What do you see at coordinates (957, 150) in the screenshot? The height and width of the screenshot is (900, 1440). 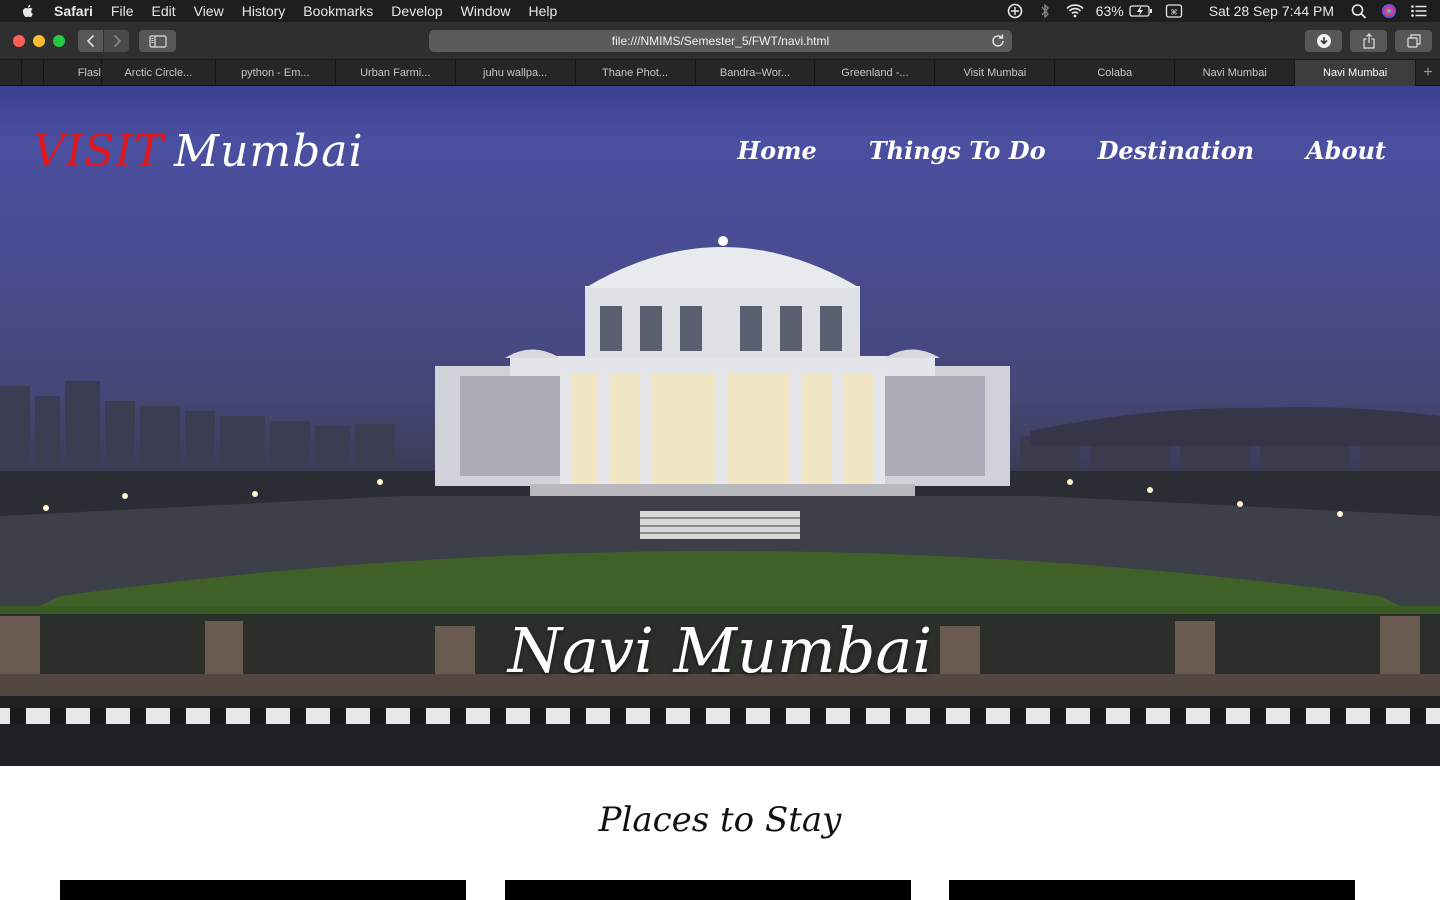 I see `nav-things-to-do: Things To Do` at bounding box center [957, 150].